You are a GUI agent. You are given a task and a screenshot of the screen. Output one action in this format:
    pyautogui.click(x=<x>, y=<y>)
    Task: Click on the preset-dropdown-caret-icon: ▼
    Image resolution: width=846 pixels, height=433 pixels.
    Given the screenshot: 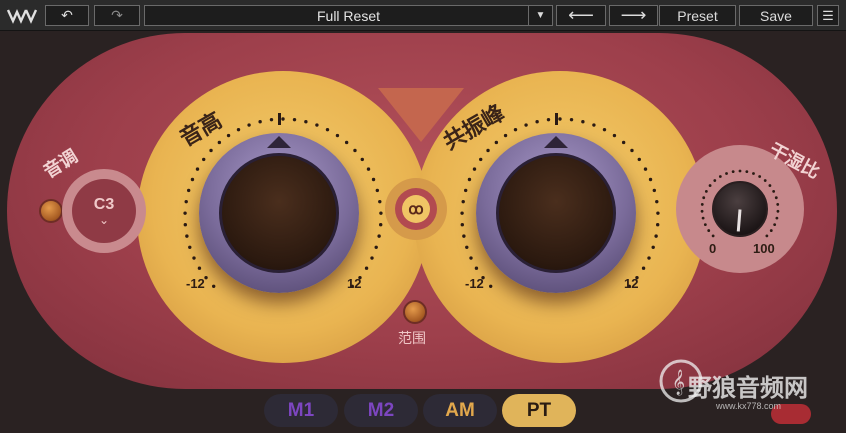 What is the action you would take?
    pyautogui.click(x=540, y=15)
    